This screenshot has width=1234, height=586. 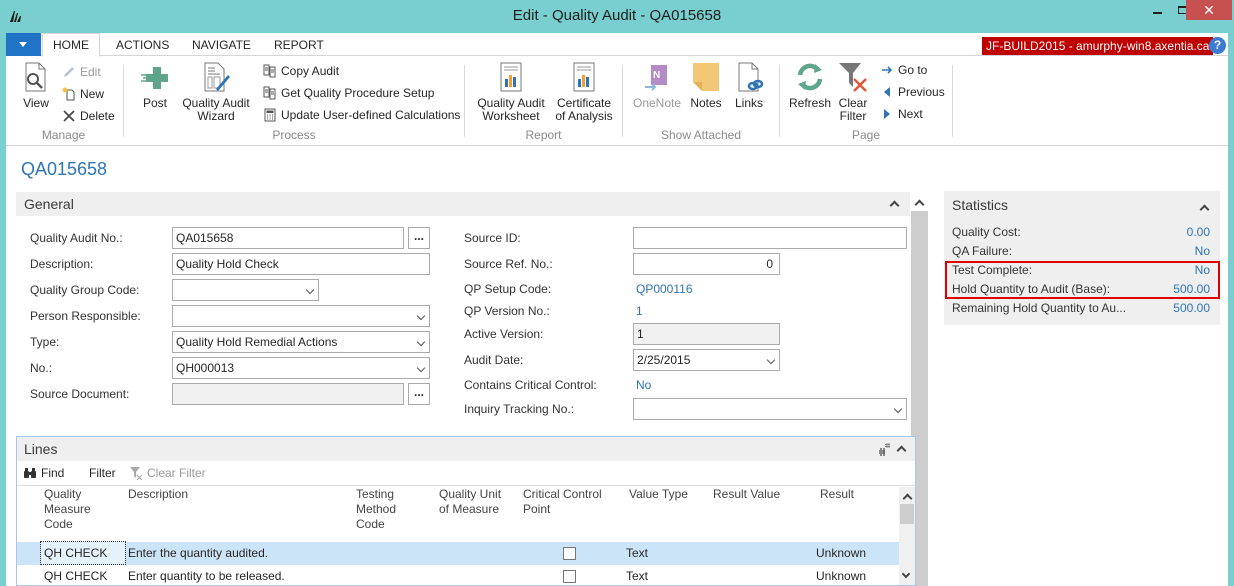 I want to click on filter-button: Filter, so click(x=102, y=473).